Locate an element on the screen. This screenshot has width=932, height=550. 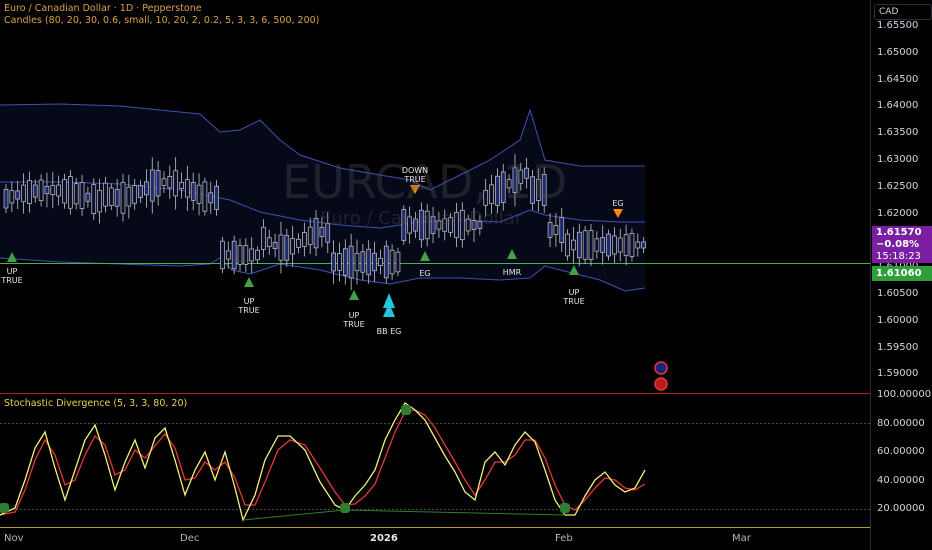
flag-event-icon is located at coordinates (661, 384).